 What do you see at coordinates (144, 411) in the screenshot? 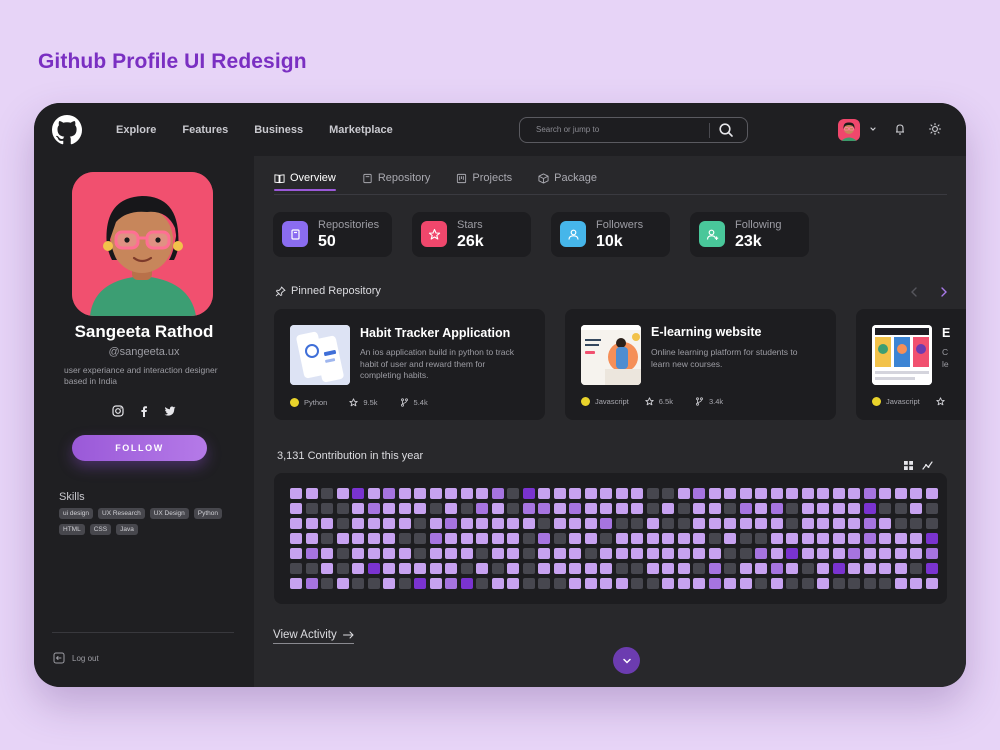
I see `facebook-icon` at bounding box center [144, 411].